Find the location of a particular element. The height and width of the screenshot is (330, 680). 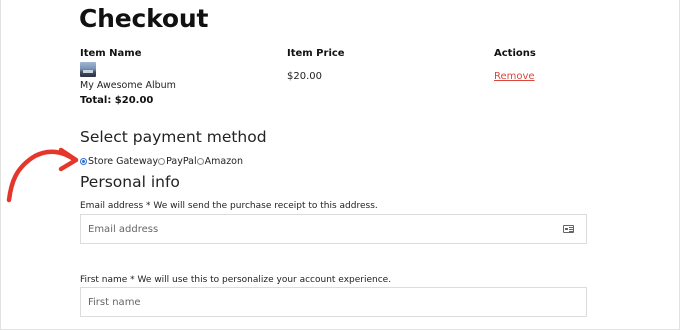

payment-option-label: PayPal is located at coordinates (181, 161).